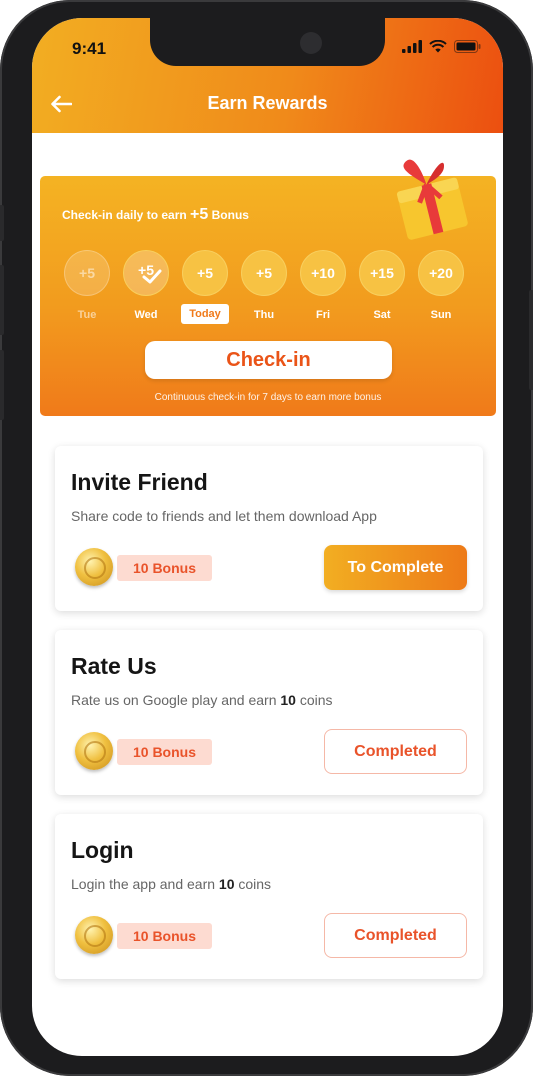 This screenshot has height=1076, width=533. I want to click on day-thu: +5 Thu, so click(264, 287).